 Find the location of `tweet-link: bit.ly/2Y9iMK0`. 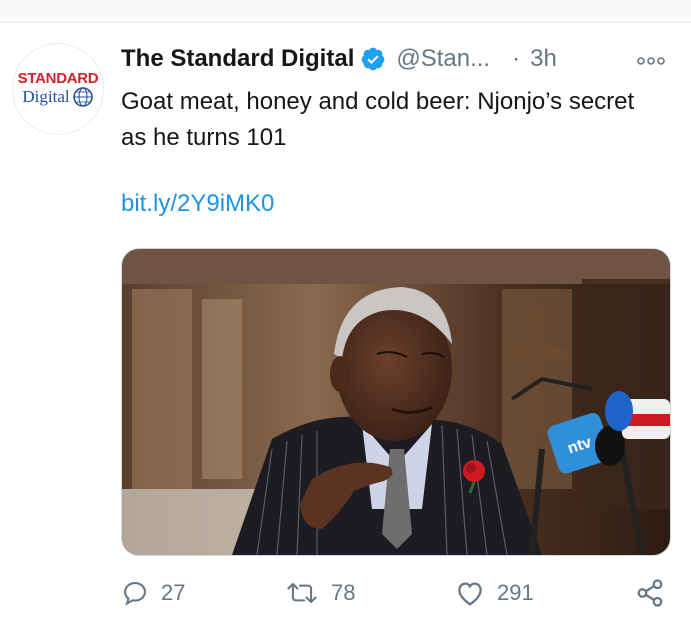

tweet-link: bit.ly/2Y9iMK0 is located at coordinates (197, 204).